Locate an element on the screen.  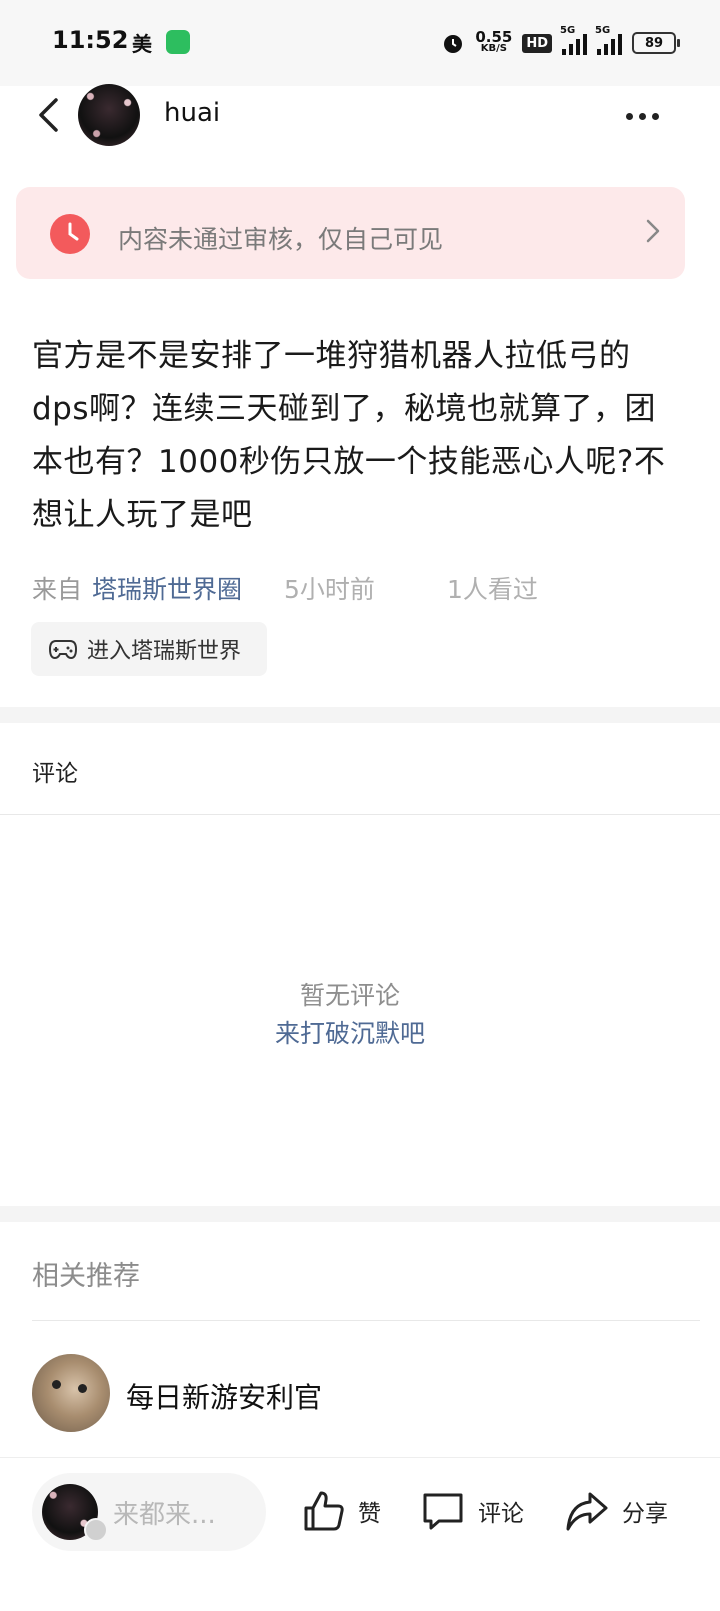
message-app-icon is located at coordinates (178, 42).